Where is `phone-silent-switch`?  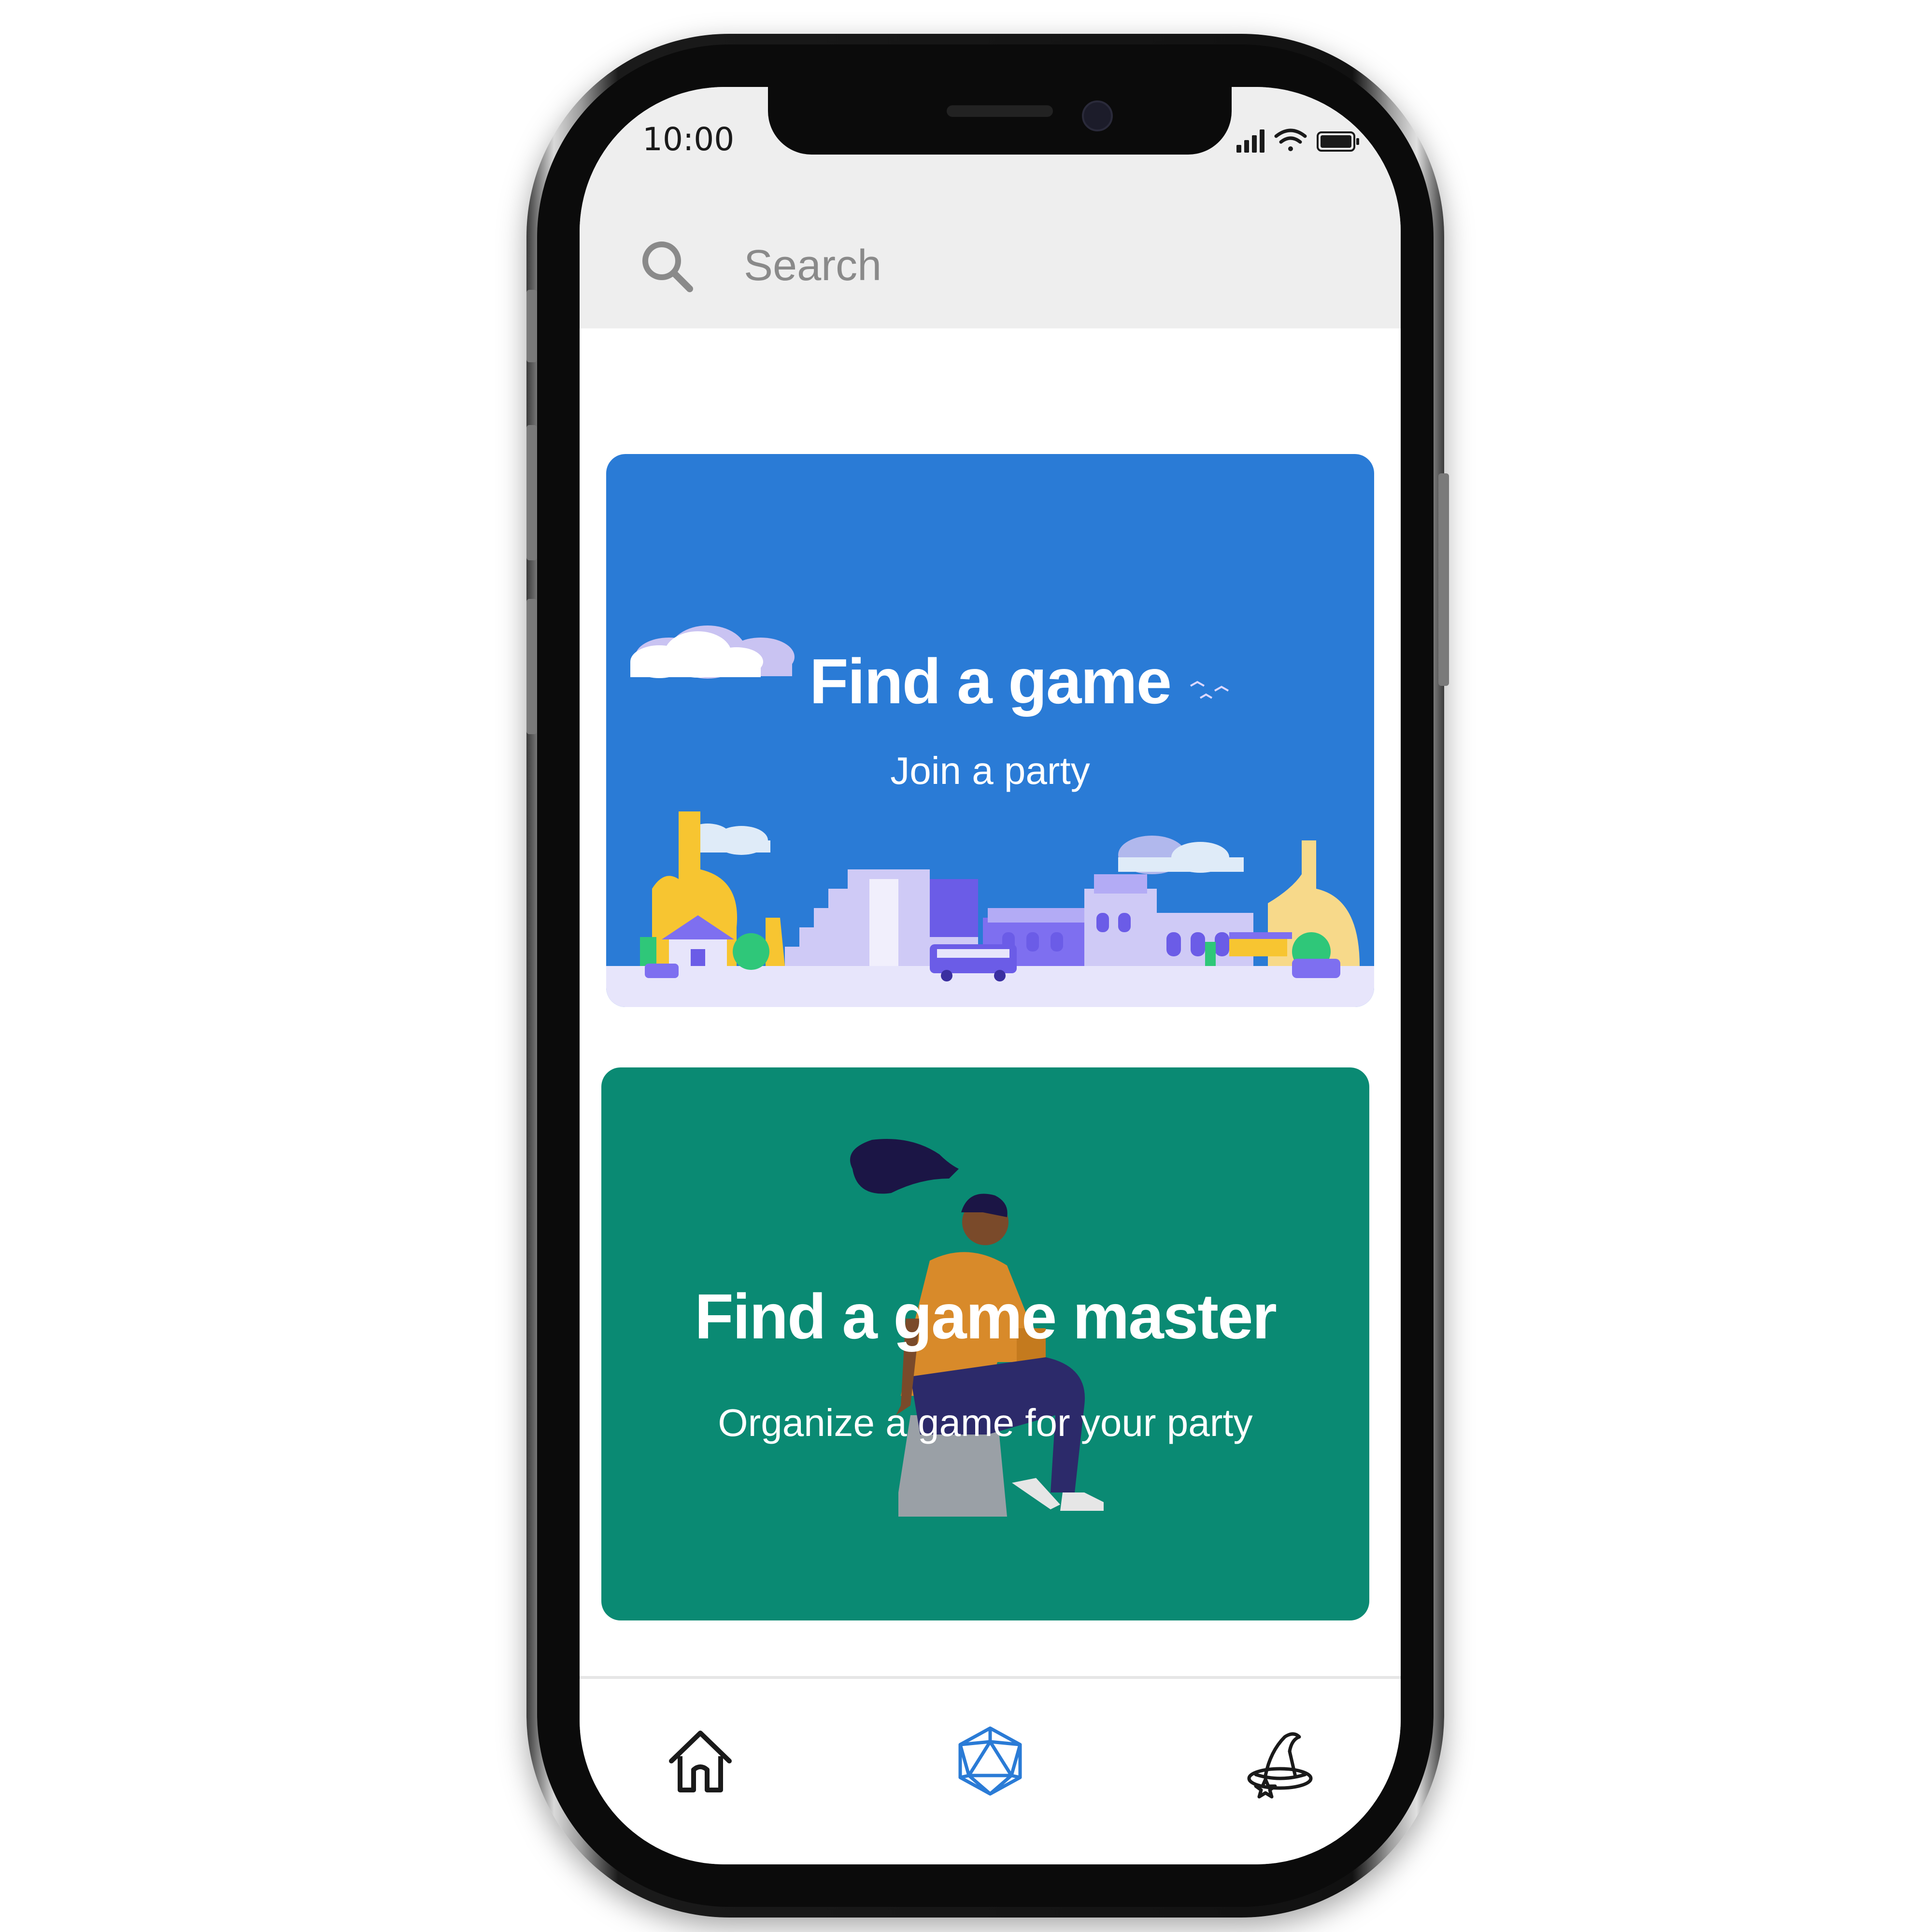
phone-silent-switch is located at coordinates (531, 326).